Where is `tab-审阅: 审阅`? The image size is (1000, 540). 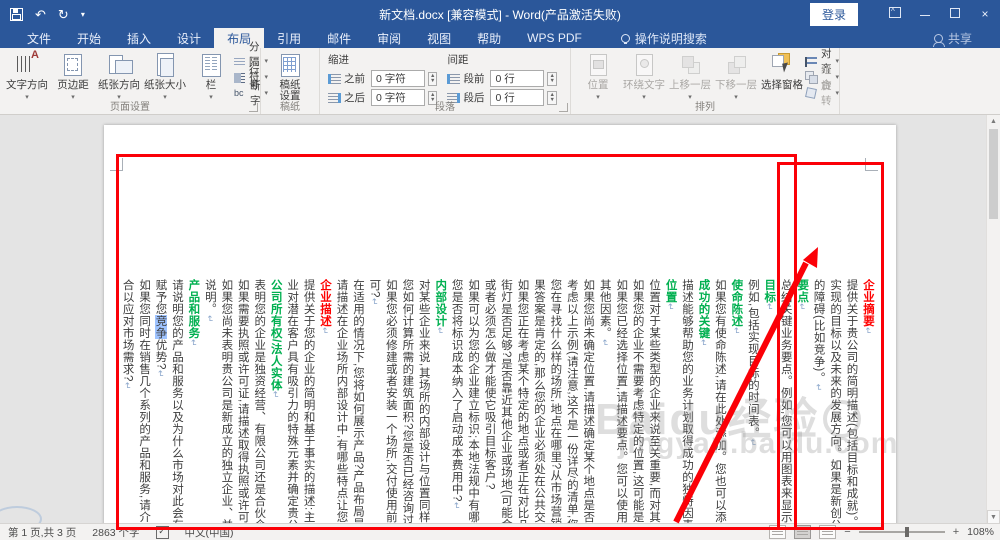 tab-审阅: 审阅 is located at coordinates (389, 38).